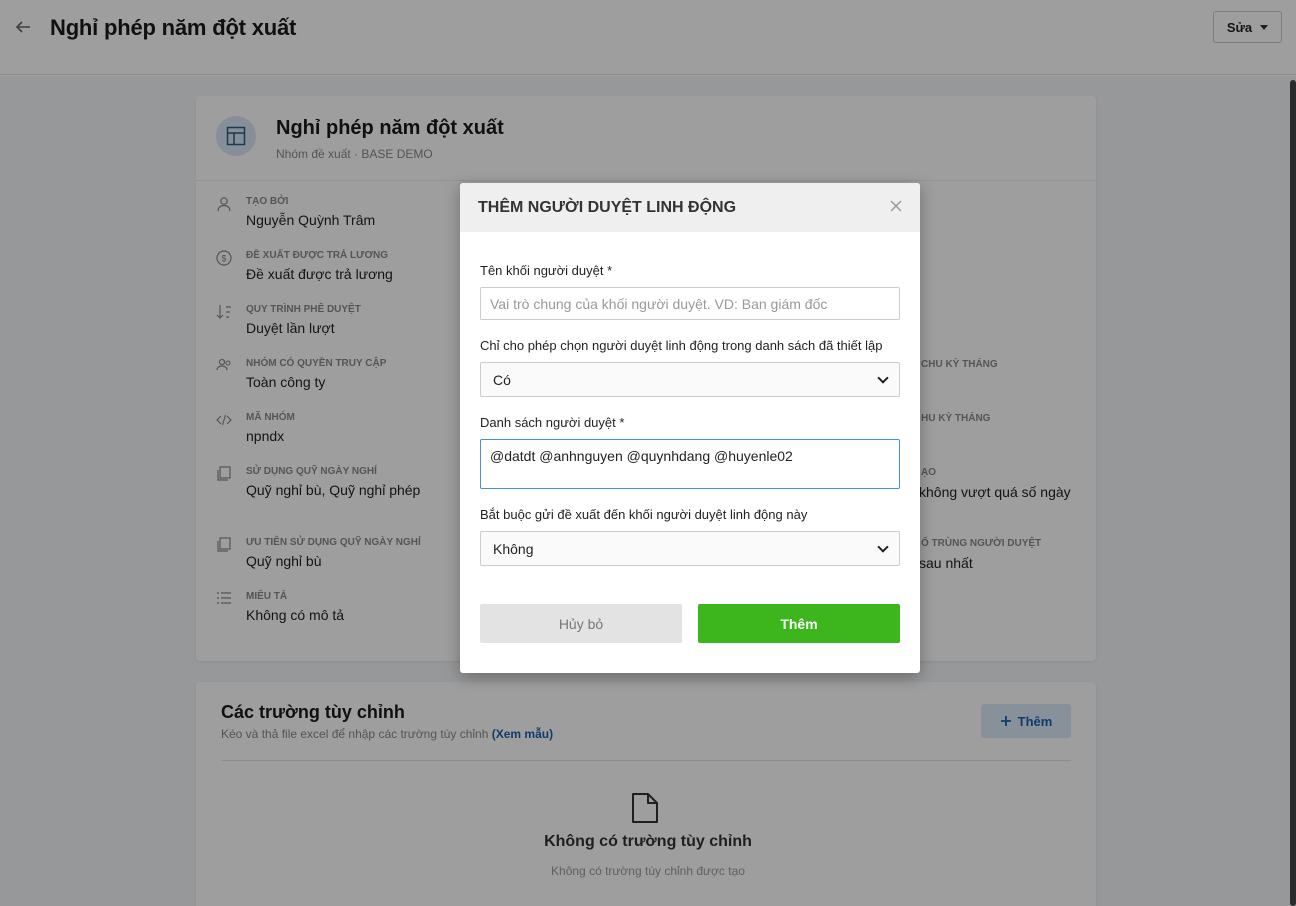 The height and width of the screenshot is (906, 1296). I want to click on approvers-label: Danh sách người duyệt *, so click(552, 422).